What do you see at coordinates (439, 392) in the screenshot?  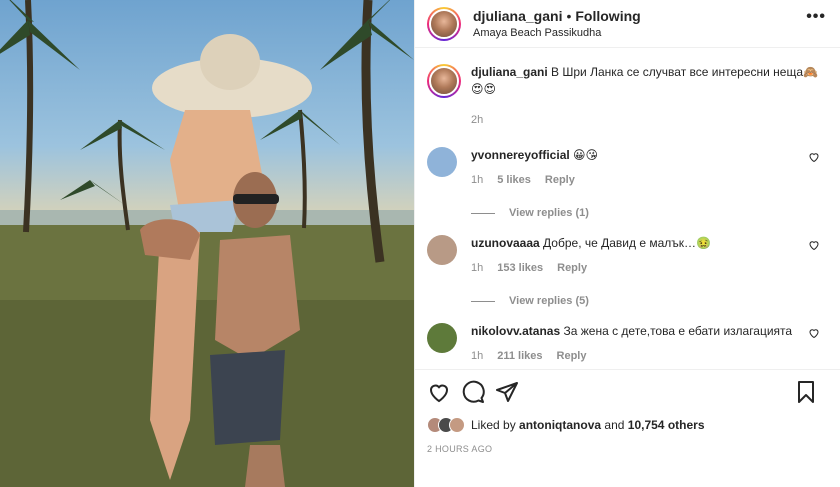 I see `heart-icon` at bounding box center [439, 392].